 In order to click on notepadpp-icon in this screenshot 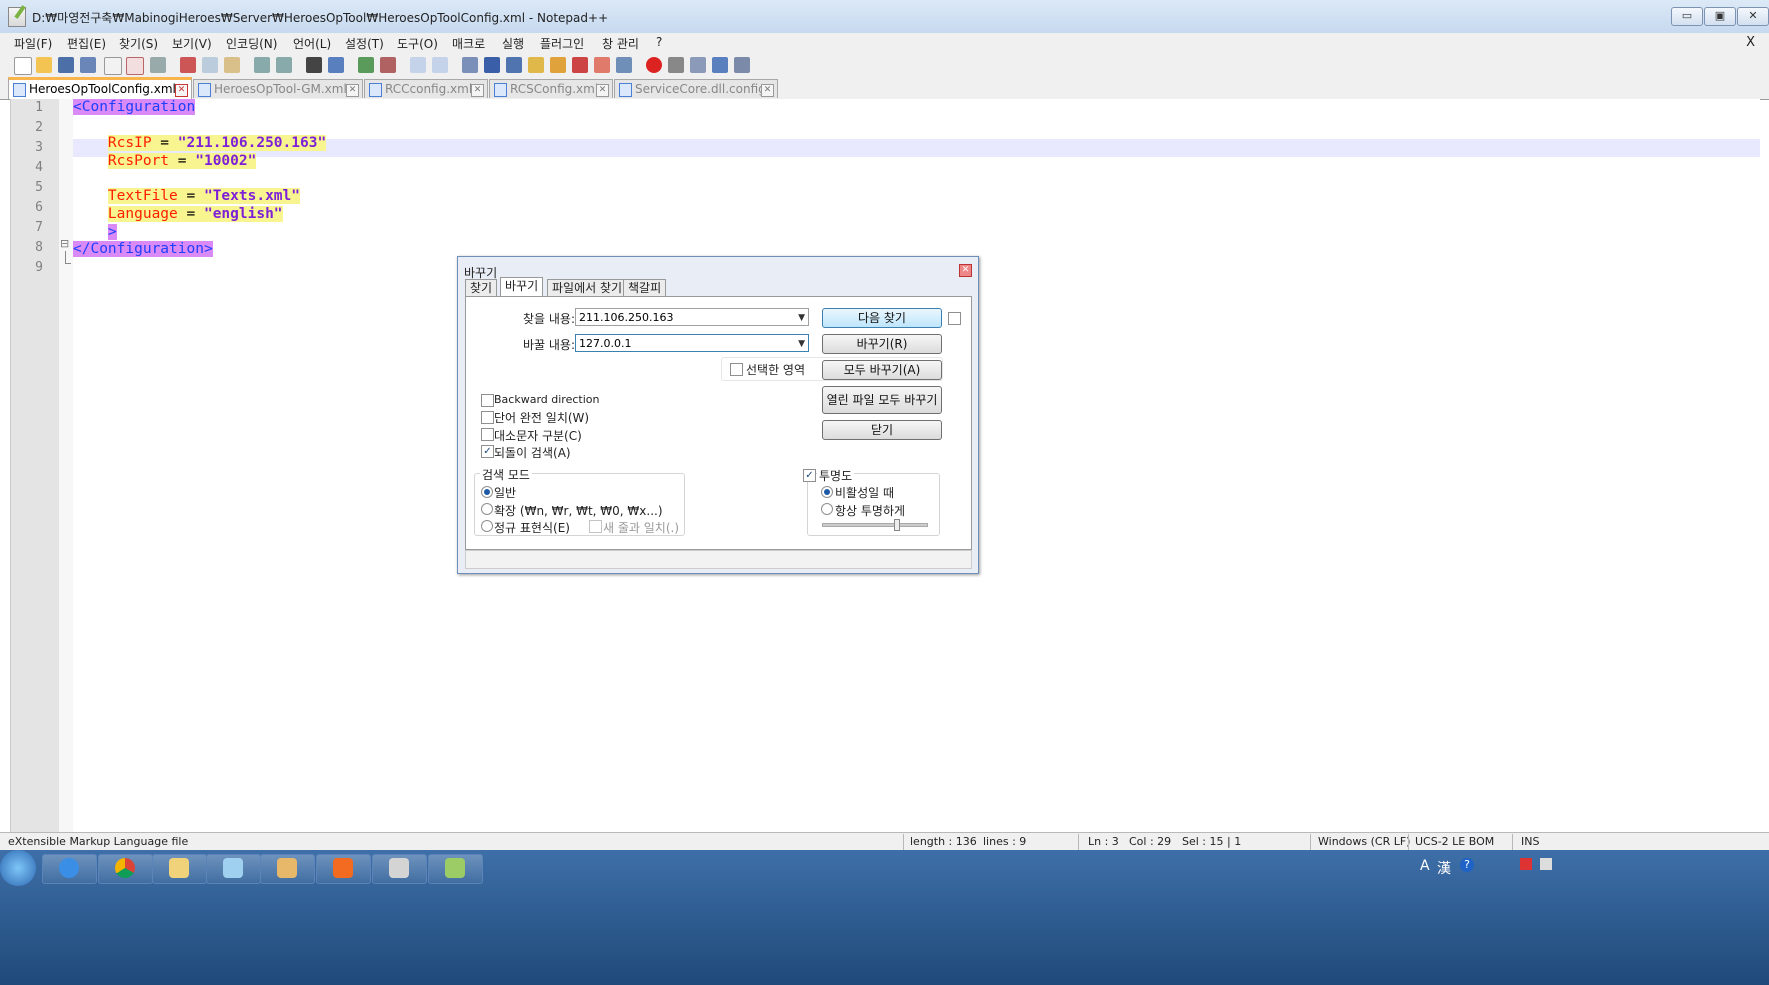, I will do `click(455, 869)`.